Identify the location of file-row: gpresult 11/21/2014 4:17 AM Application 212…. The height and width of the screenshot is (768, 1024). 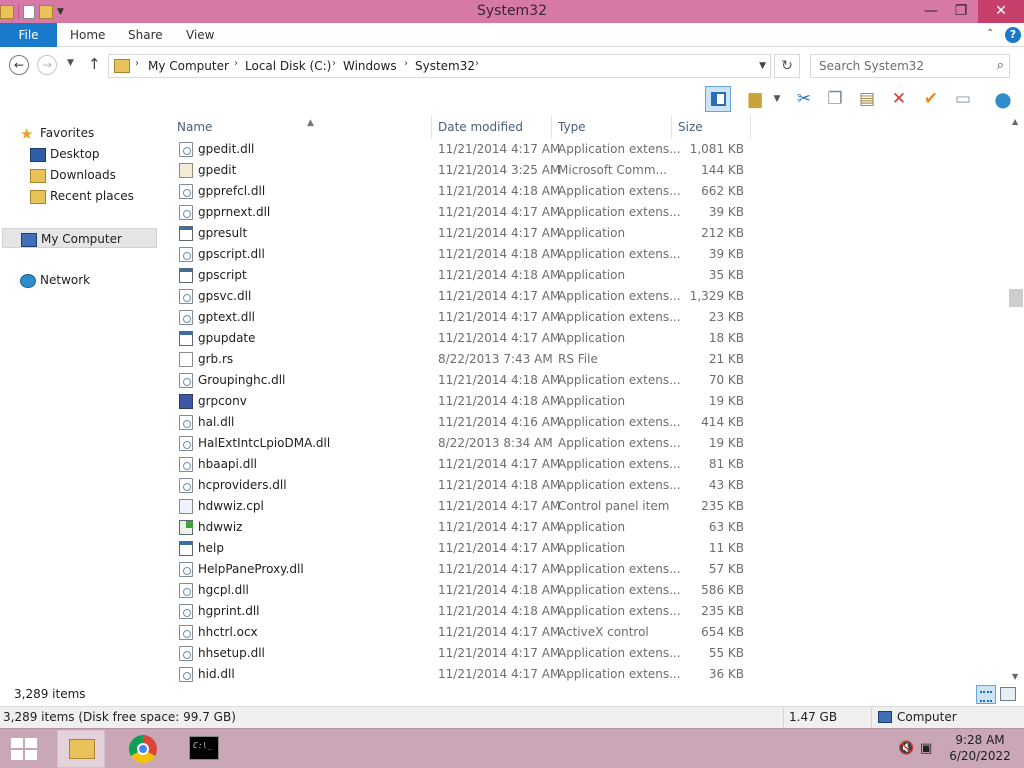
(460, 233).